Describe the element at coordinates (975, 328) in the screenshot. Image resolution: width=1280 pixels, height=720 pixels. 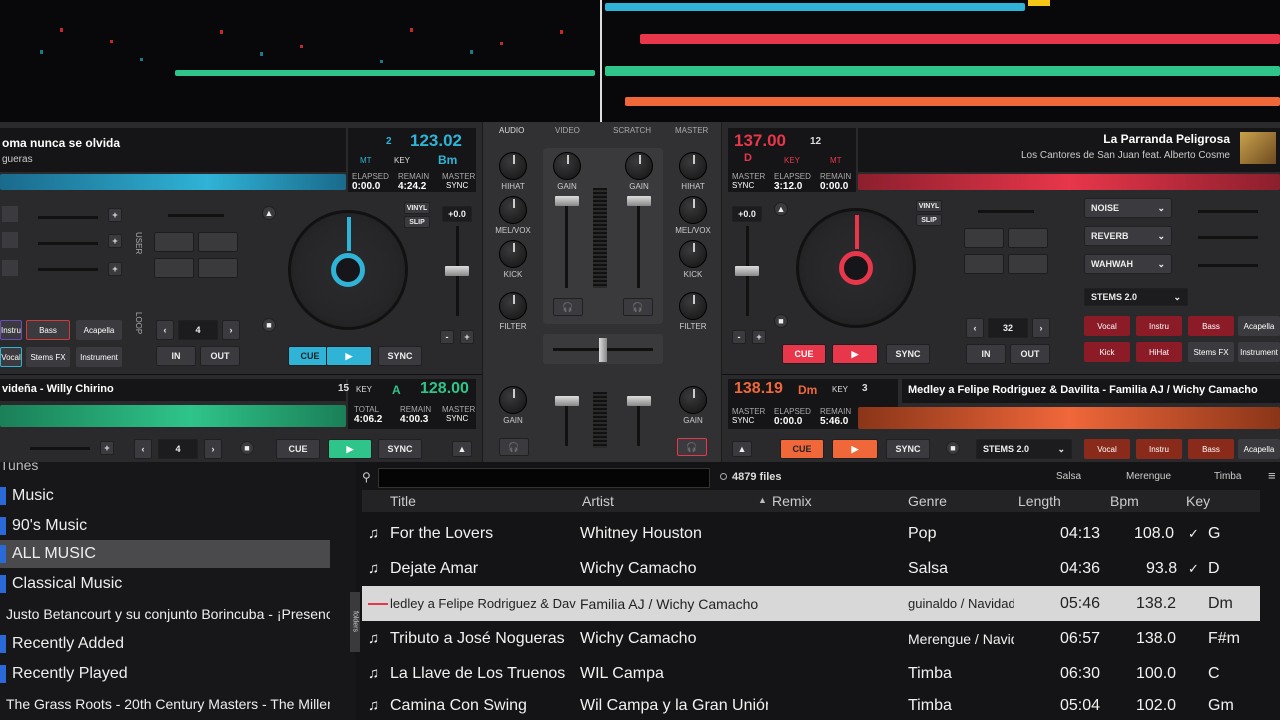
I see `deck-b-loop-prev: ‹` at that location.